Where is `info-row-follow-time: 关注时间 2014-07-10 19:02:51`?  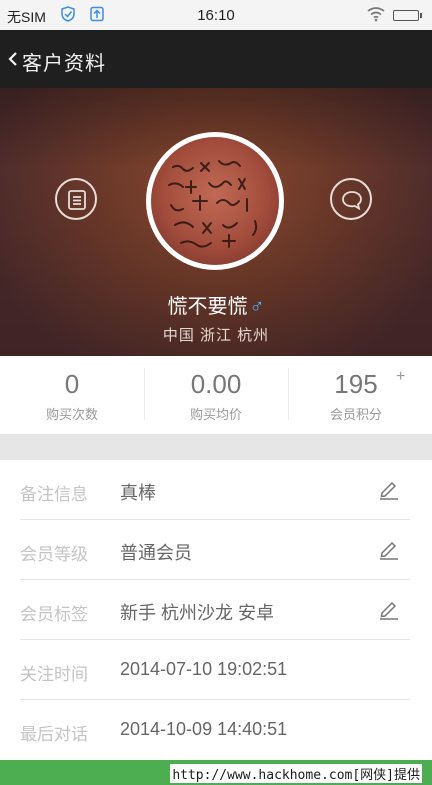
info-row-follow-time: 关注时间 2014-07-10 19:02:51 is located at coordinates (215, 670).